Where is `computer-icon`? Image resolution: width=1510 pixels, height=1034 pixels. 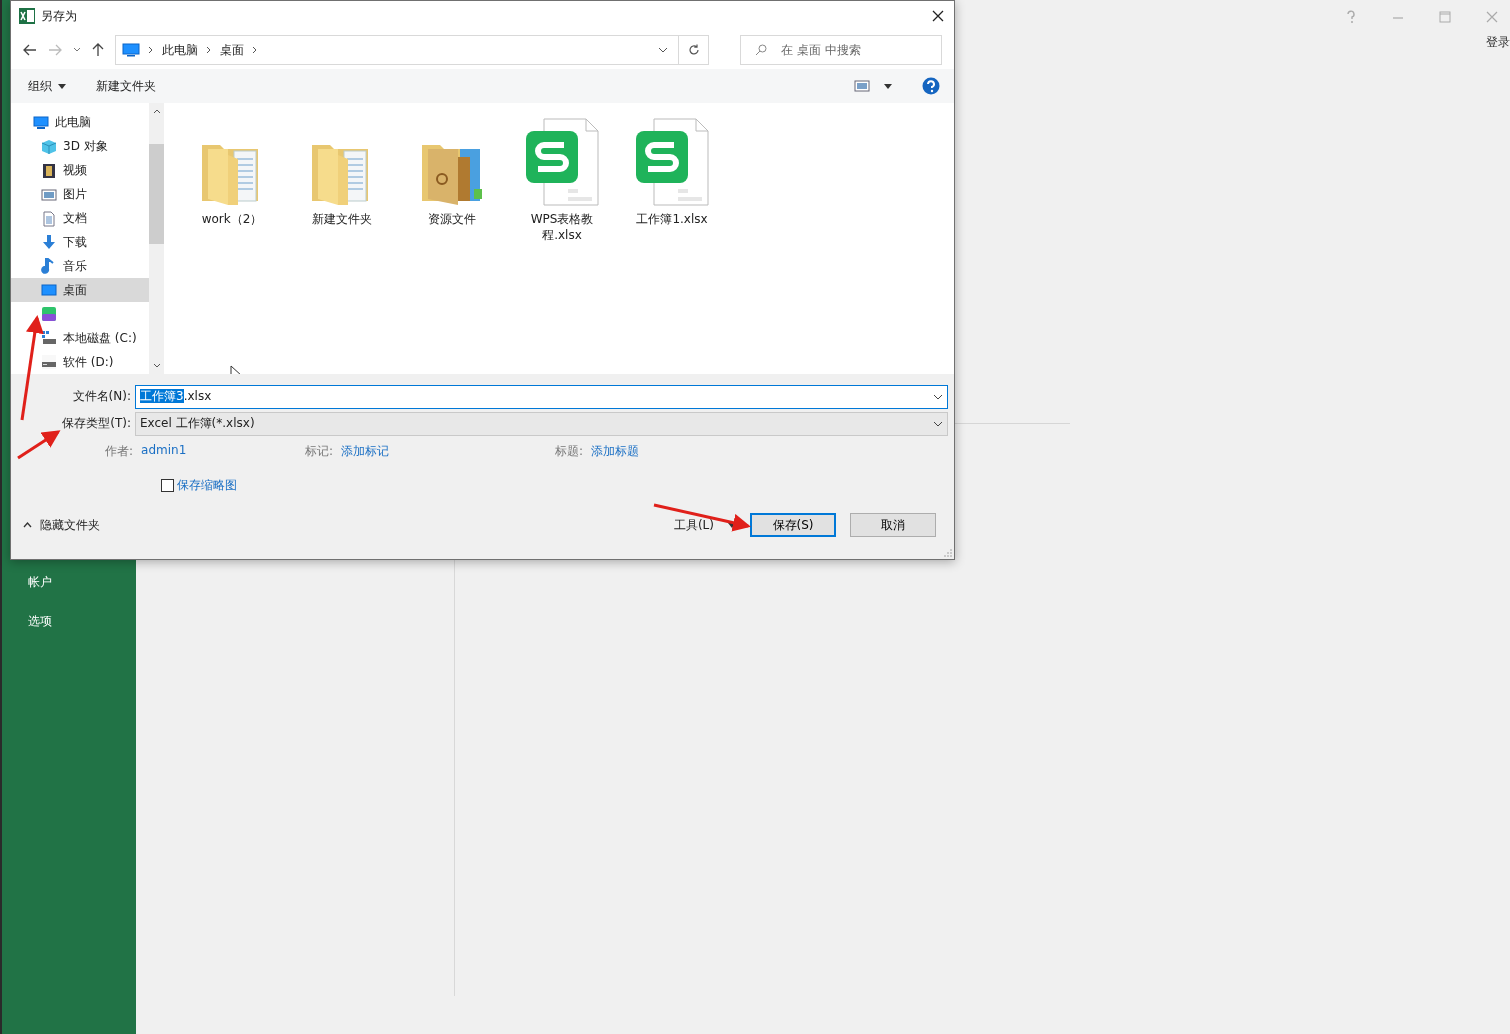 computer-icon is located at coordinates (41, 122).